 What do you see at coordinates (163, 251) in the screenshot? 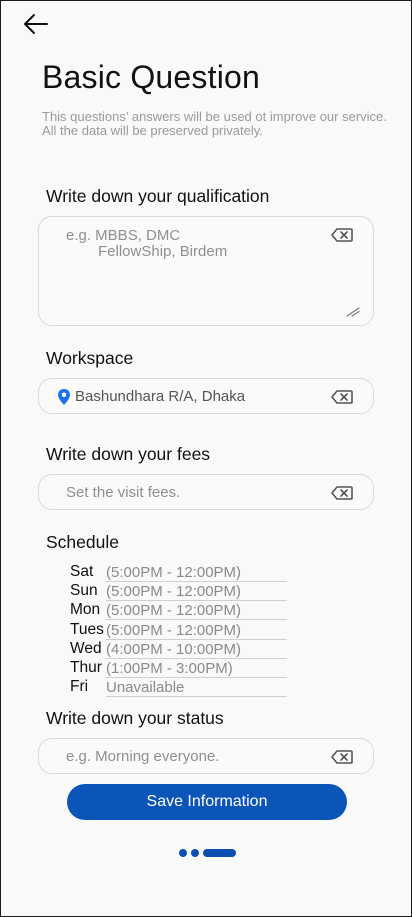
I see `qualification-placeholder-line2: FellowShip, Birdem` at bounding box center [163, 251].